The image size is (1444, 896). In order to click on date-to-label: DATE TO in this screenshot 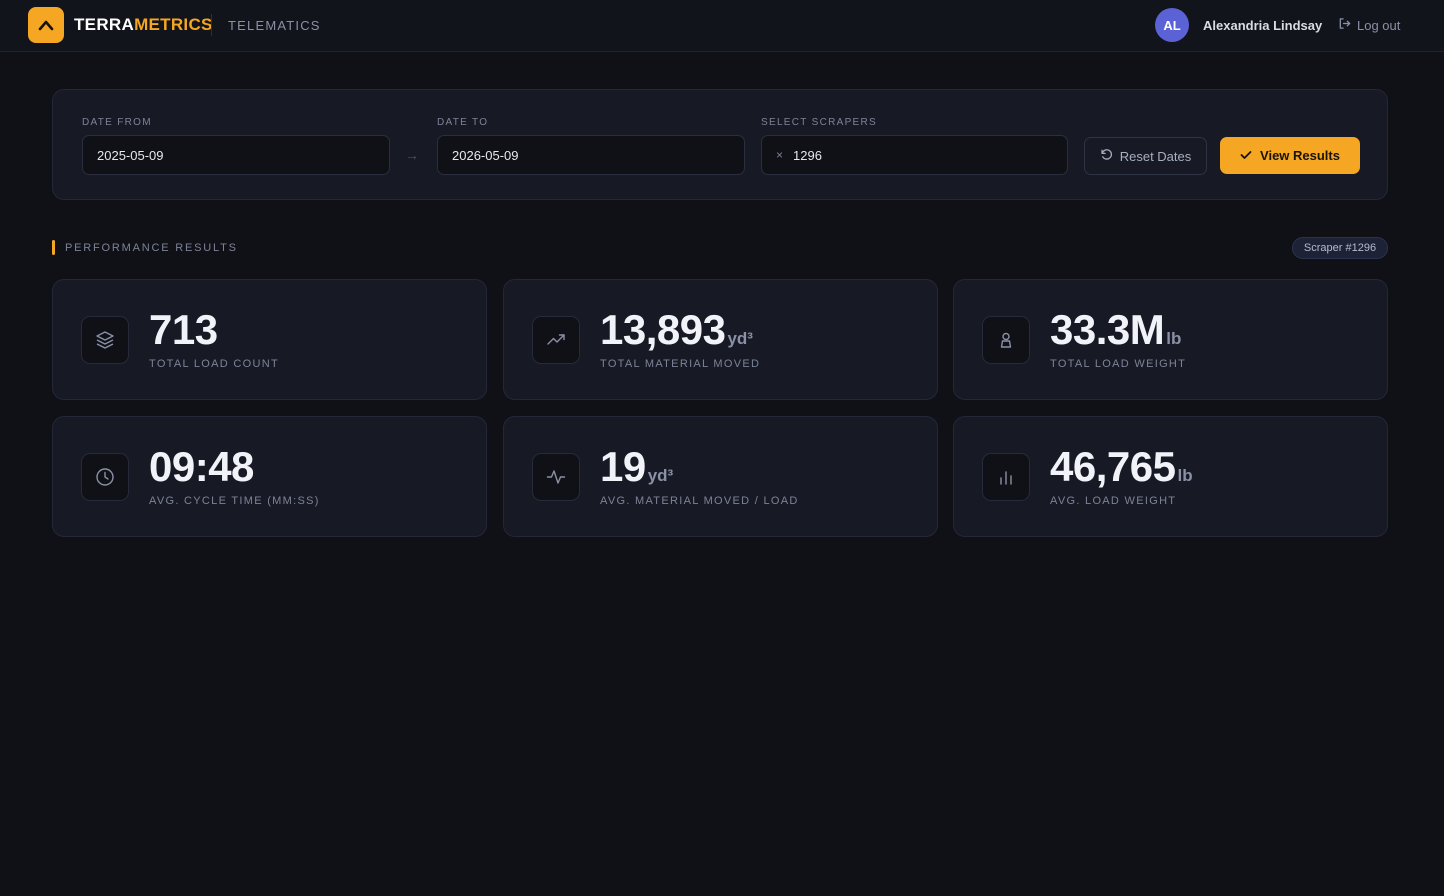, I will do `click(463, 122)`.